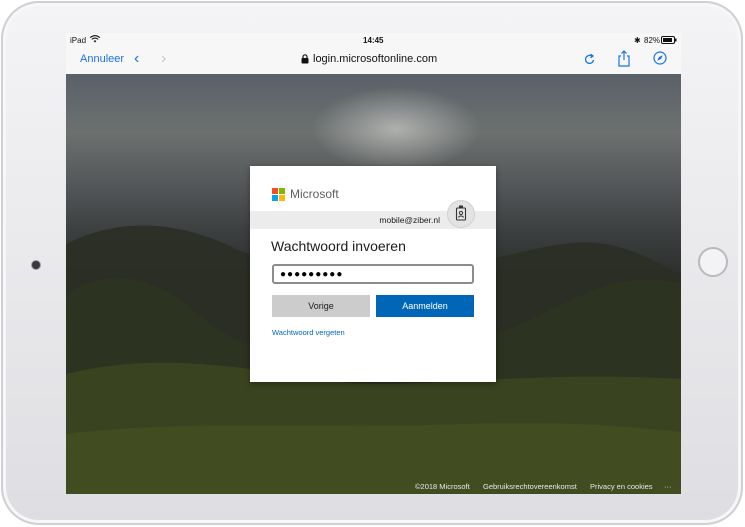 The width and height of the screenshot is (745, 527). I want to click on privacy-link: Privacy en cookies, so click(621, 486).